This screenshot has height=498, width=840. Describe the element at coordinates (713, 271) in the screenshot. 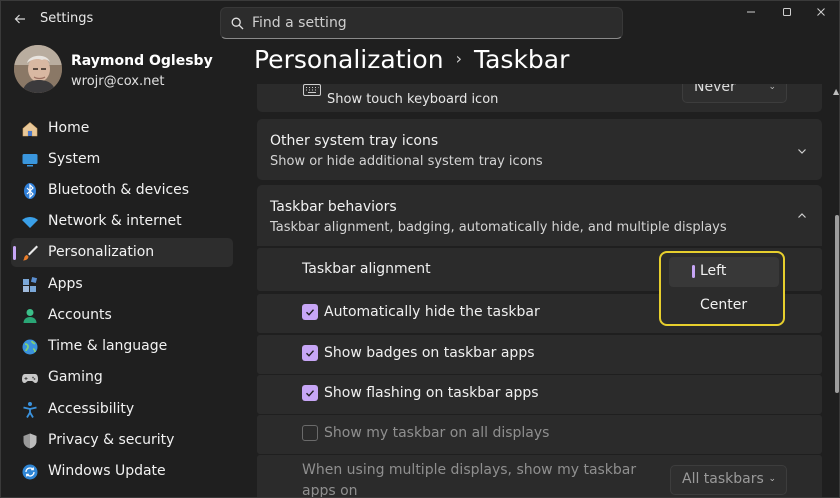

I see `option-label: Left` at that location.